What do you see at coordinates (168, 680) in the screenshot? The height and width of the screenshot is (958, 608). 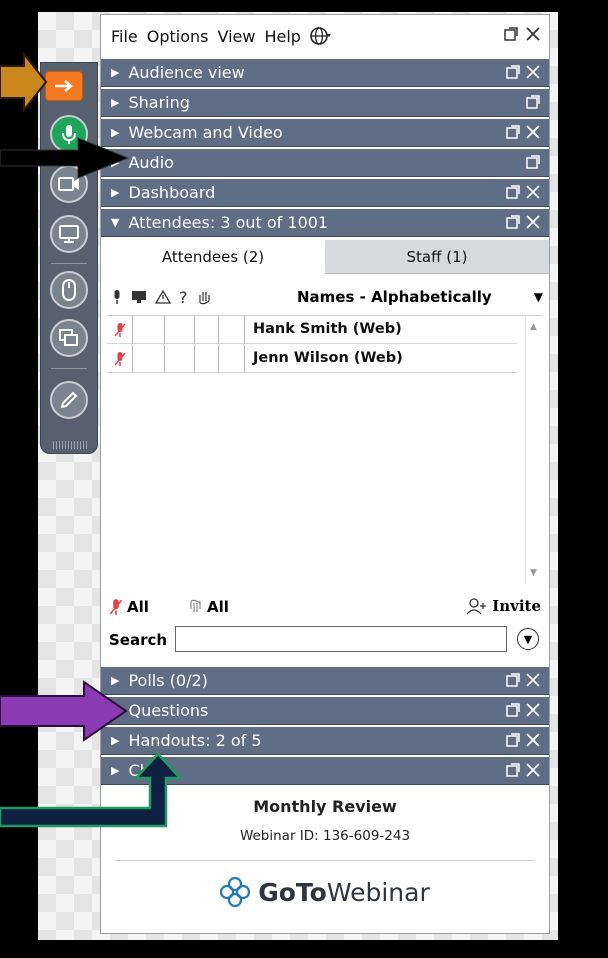 I see `section-label: Polls (0/2)` at bounding box center [168, 680].